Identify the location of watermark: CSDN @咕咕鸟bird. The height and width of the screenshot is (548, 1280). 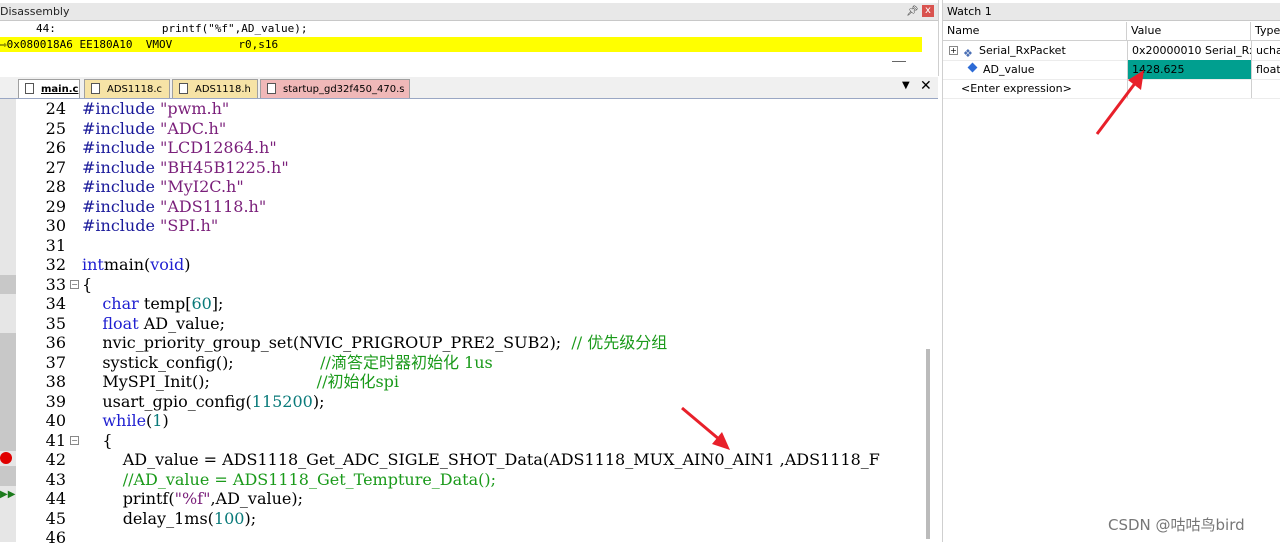
(1176, 525).